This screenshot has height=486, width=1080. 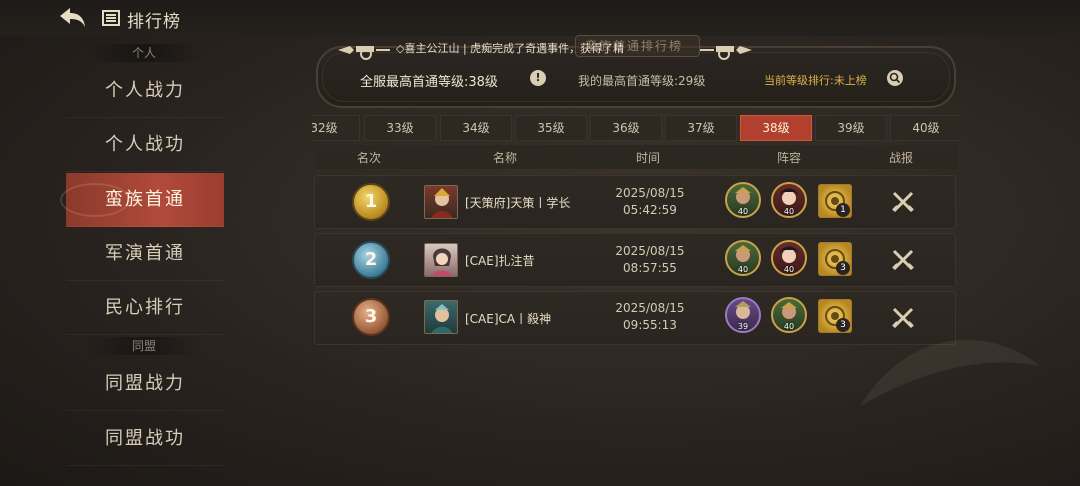 I want to click on sidebar-item-label: 同盟战功, so click(x=145, y=438).